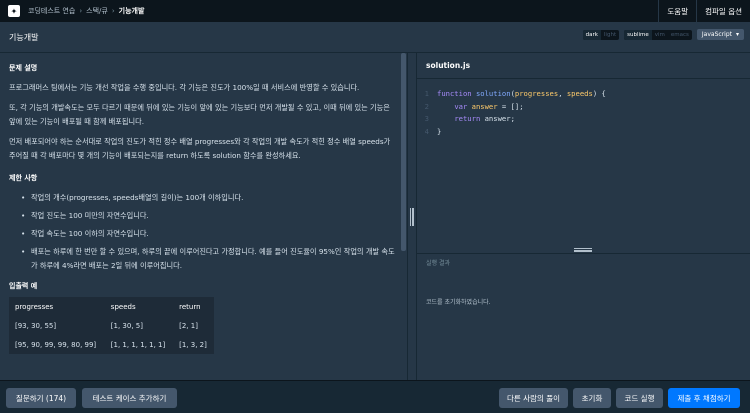 This screenshot has width=750, height=413. Describe the element at coordinates (583, 66) in the screenshot. I see `file-tab-solution: solution.js` at that location.